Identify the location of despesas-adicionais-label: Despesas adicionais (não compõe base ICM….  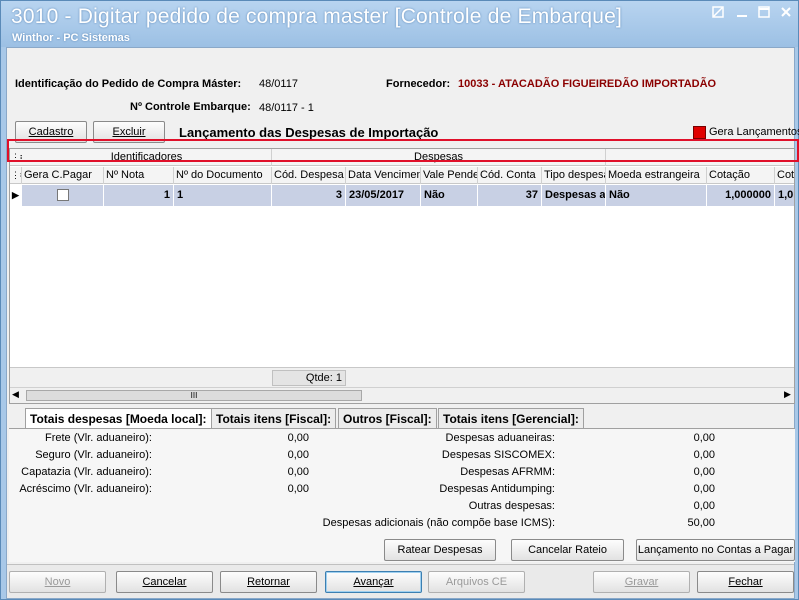
(438, 523).